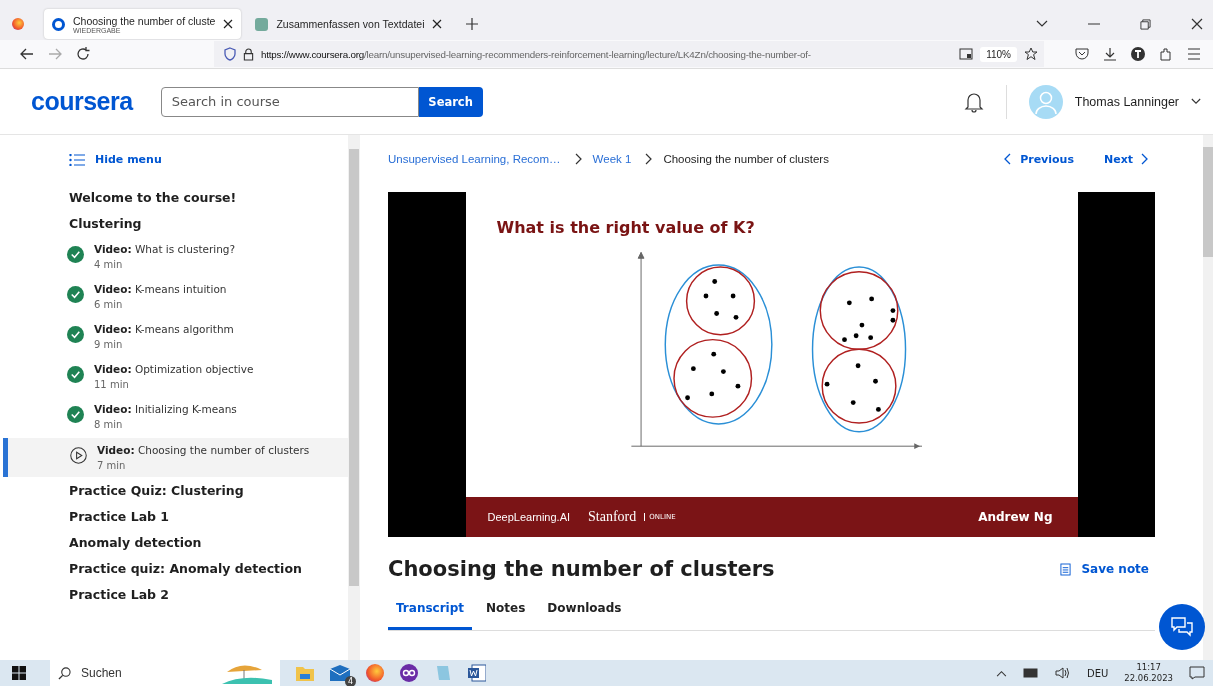  I want to click on chevron-left-icon, so click(1008, 159).